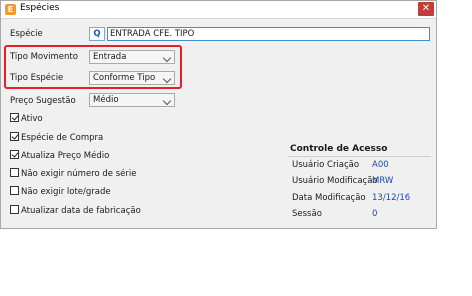  I want to click on data-modificacao-value: 13/12/16, so click(391, 198).